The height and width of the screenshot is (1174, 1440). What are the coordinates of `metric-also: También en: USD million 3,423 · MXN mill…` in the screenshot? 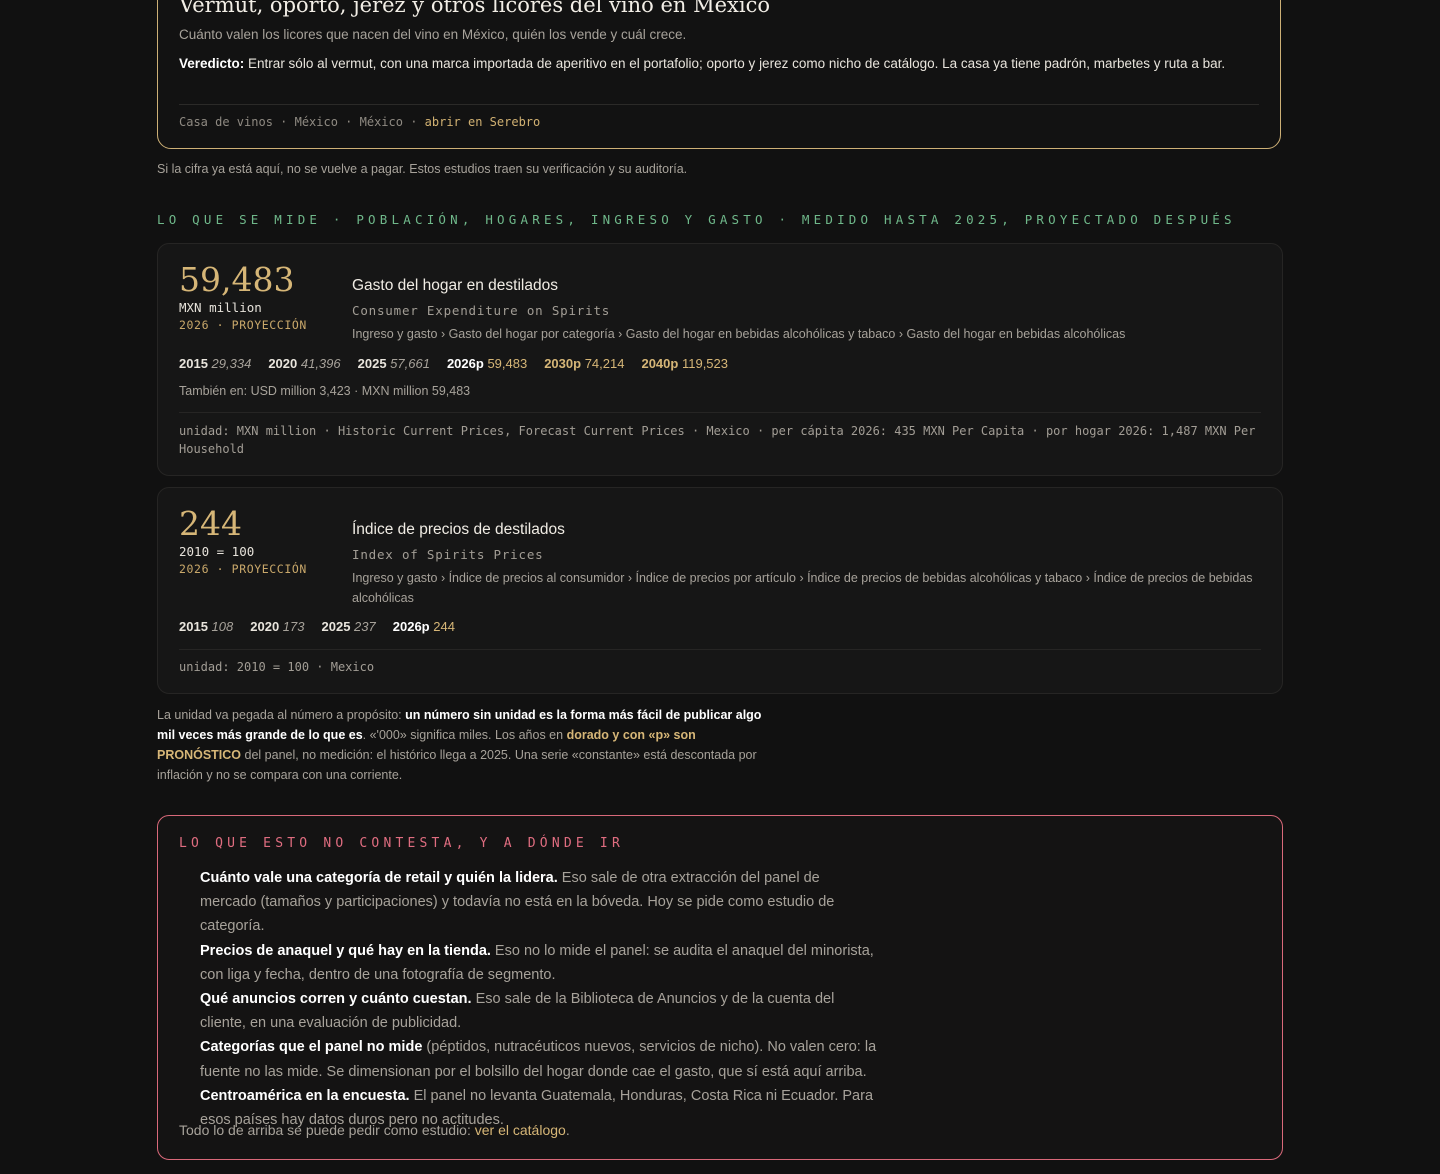 It's located at (325, 391).